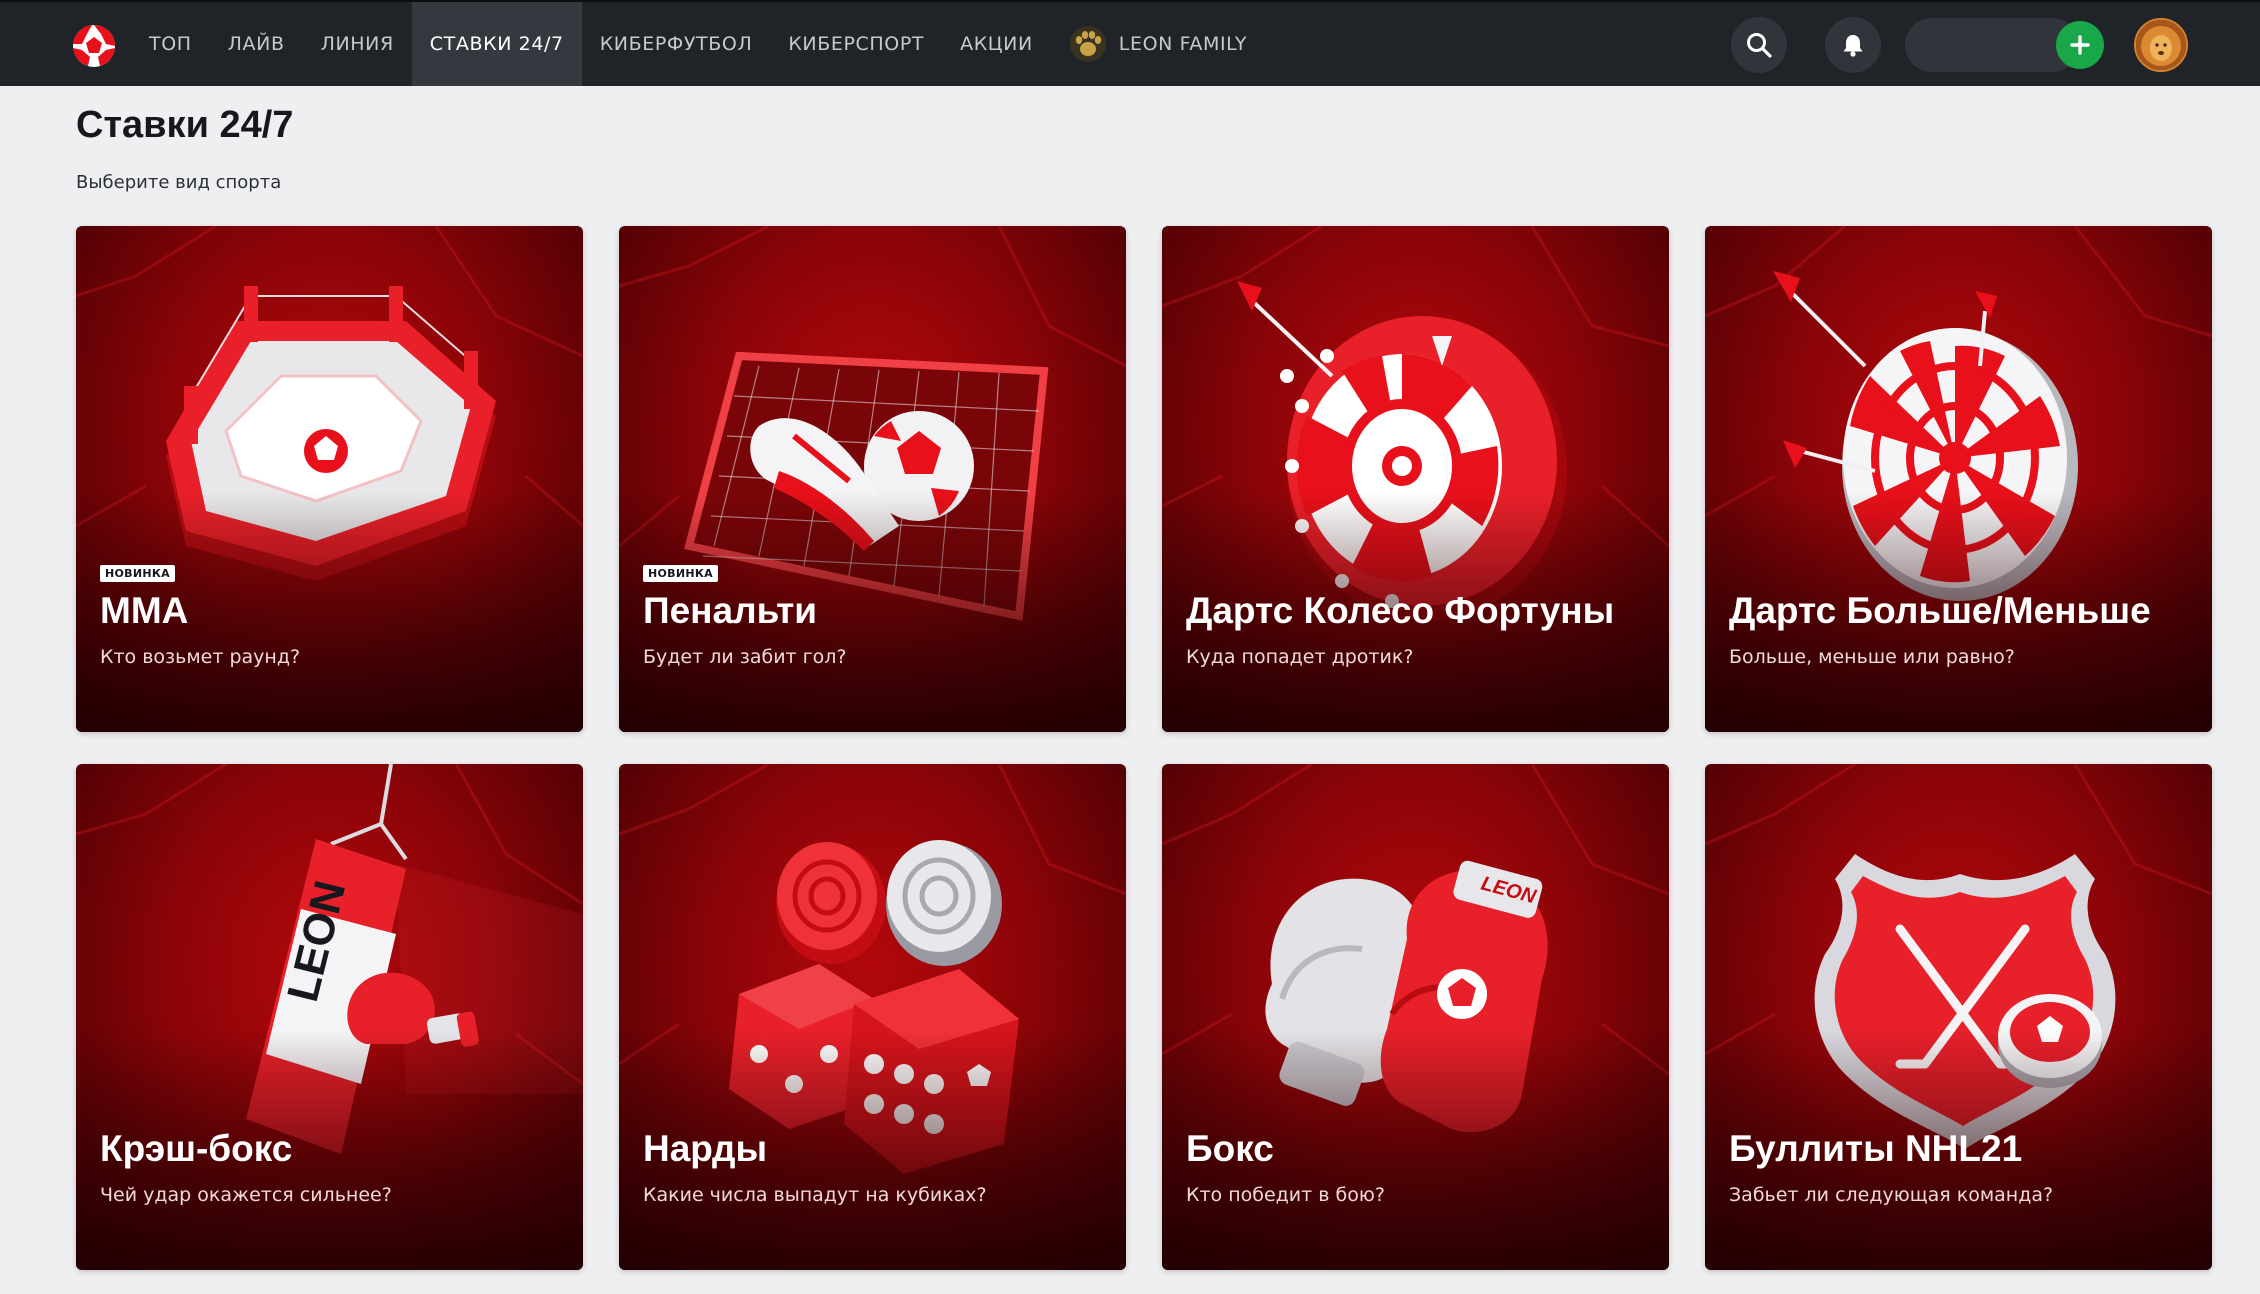 This screenshot has width=2260, height=1294. Describe the element at coordinates (1992, 45) in the screenshot. I see `balance-field` at that location.